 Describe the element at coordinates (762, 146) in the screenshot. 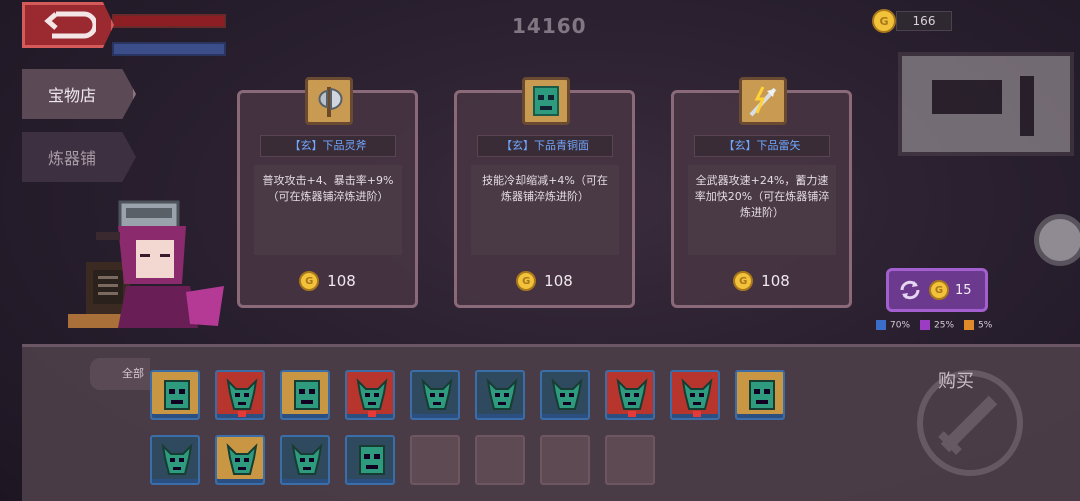

I see `card-item-name: 【玄】下品雷矢` at that location.